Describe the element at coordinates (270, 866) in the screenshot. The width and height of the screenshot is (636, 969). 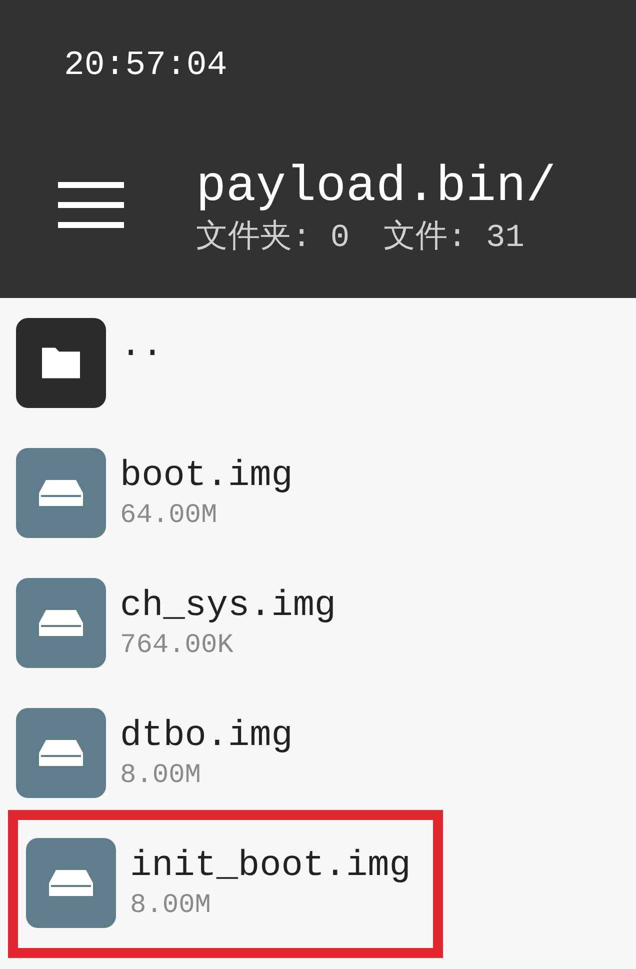
I see `file-name: init_boot.img` at that location.